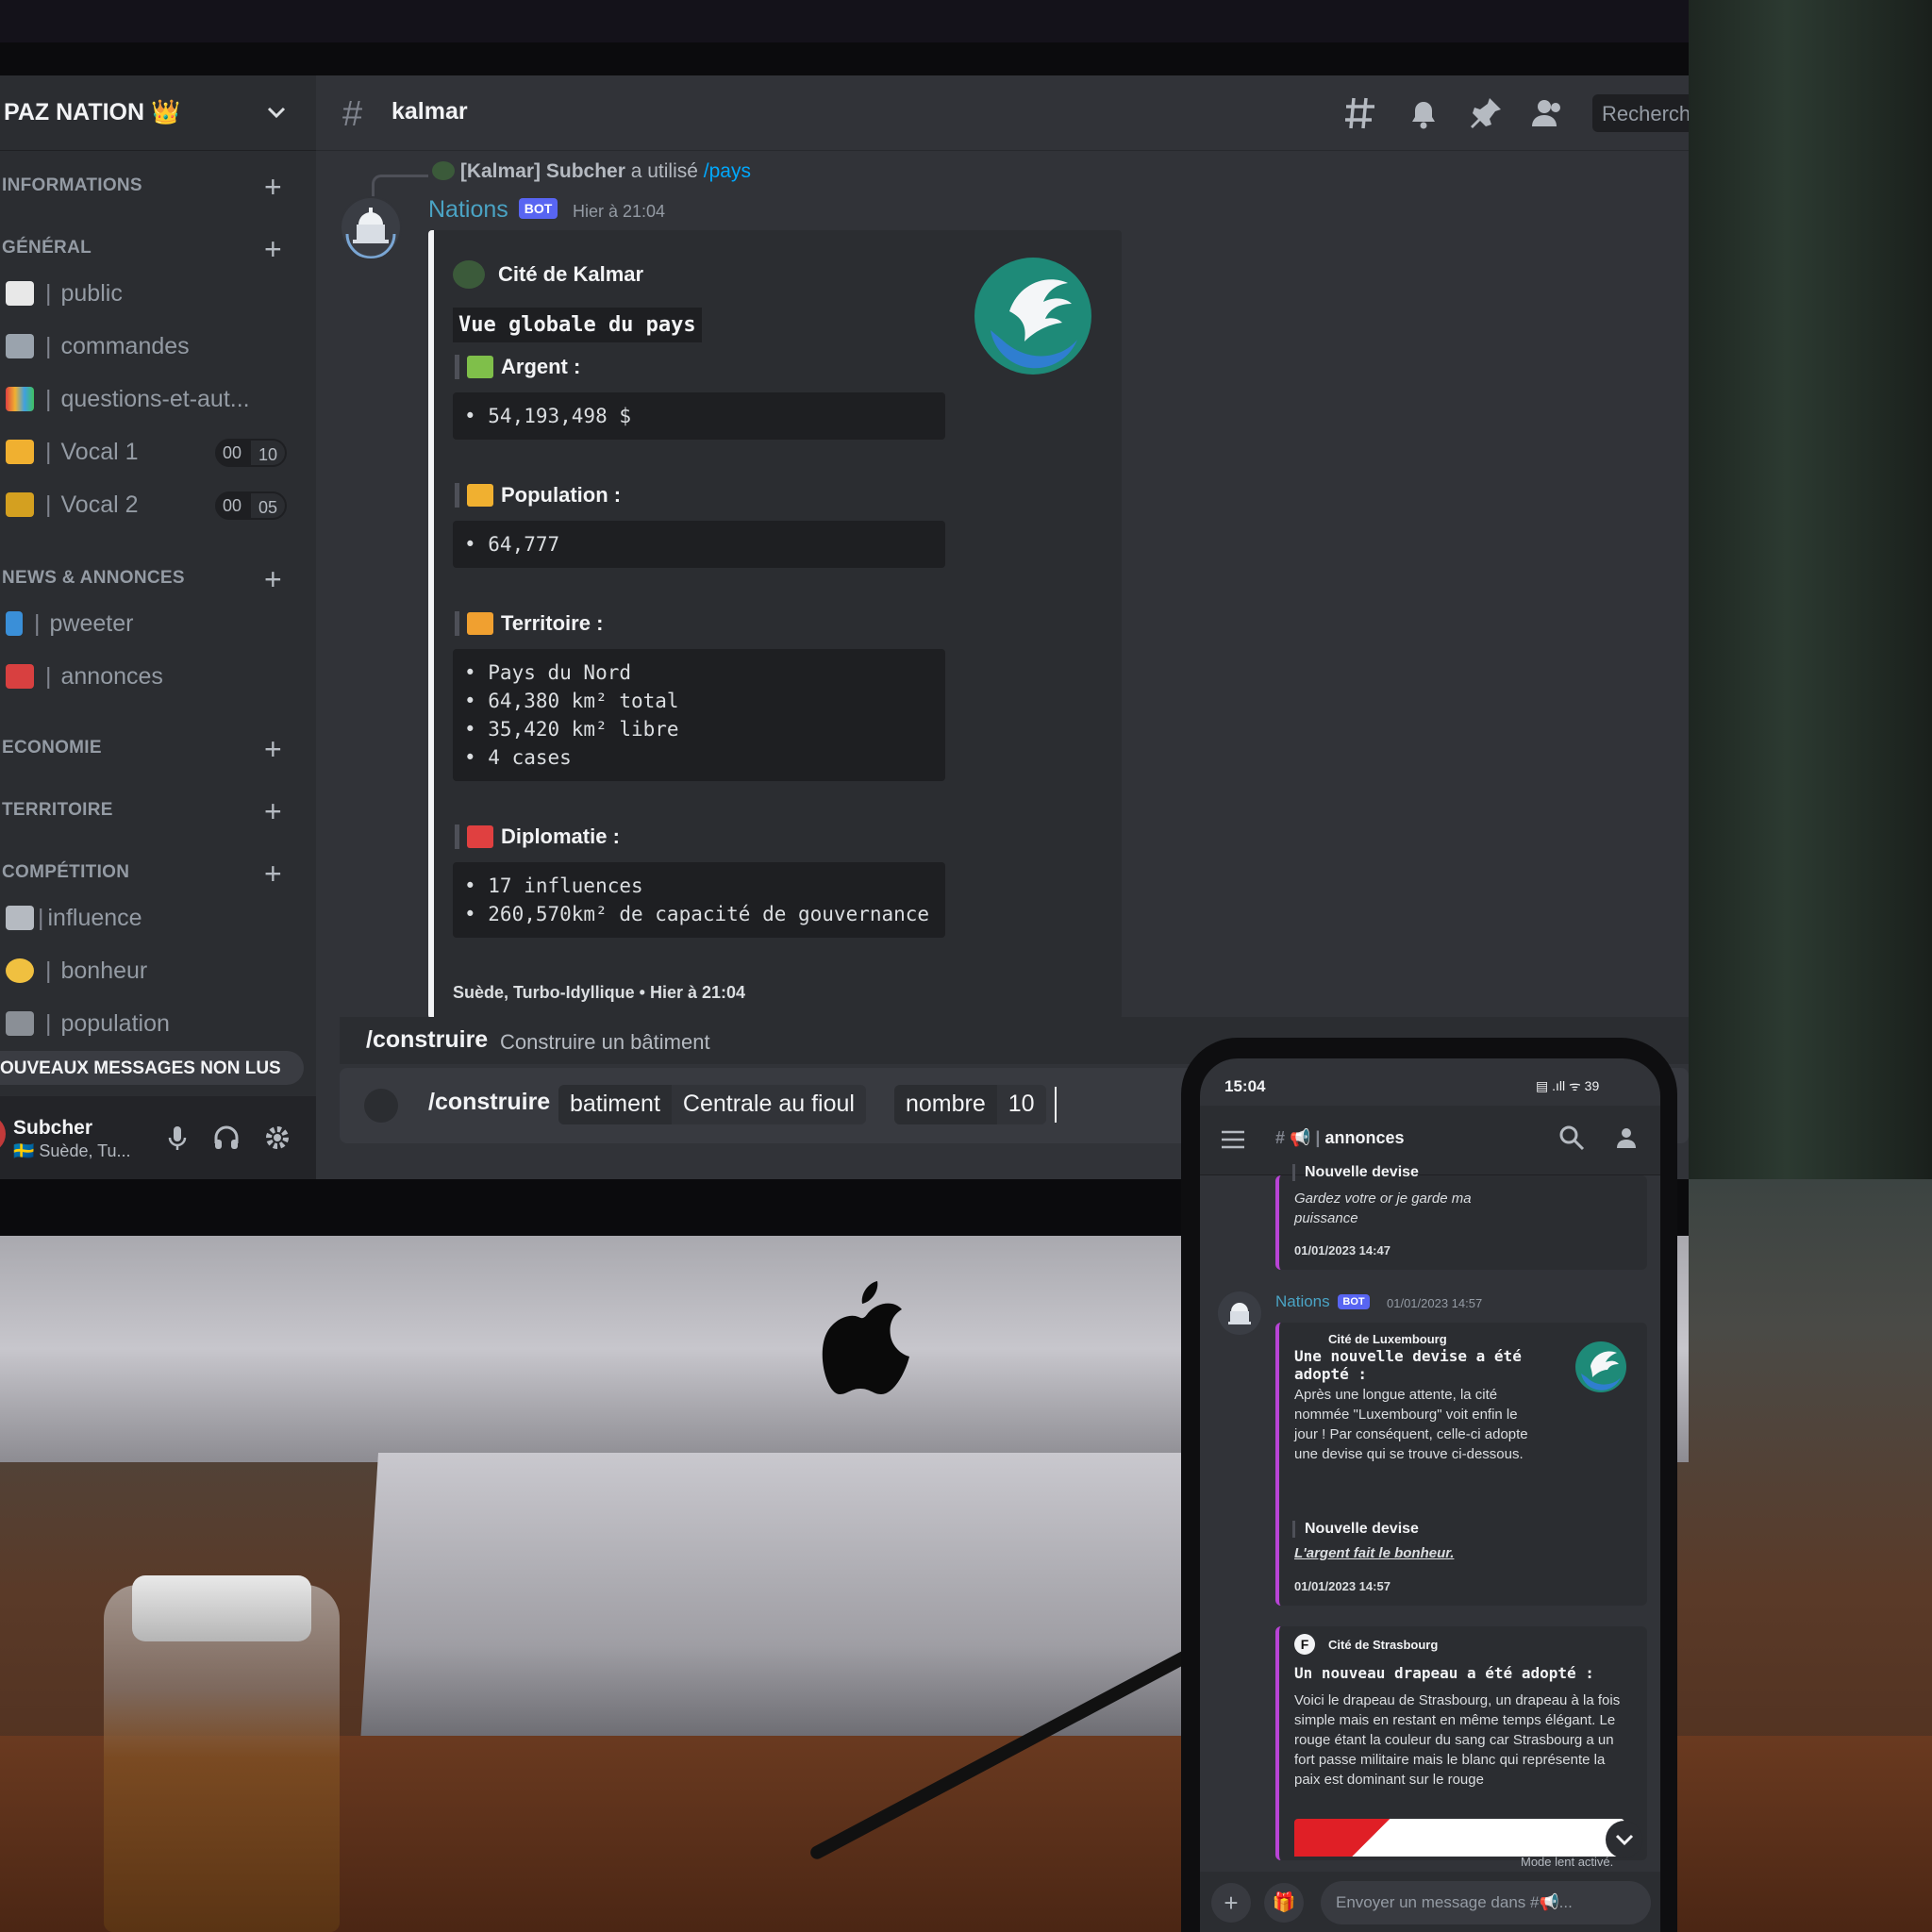  I want to click on city-logo-icon: F, so click(1304, 1645).